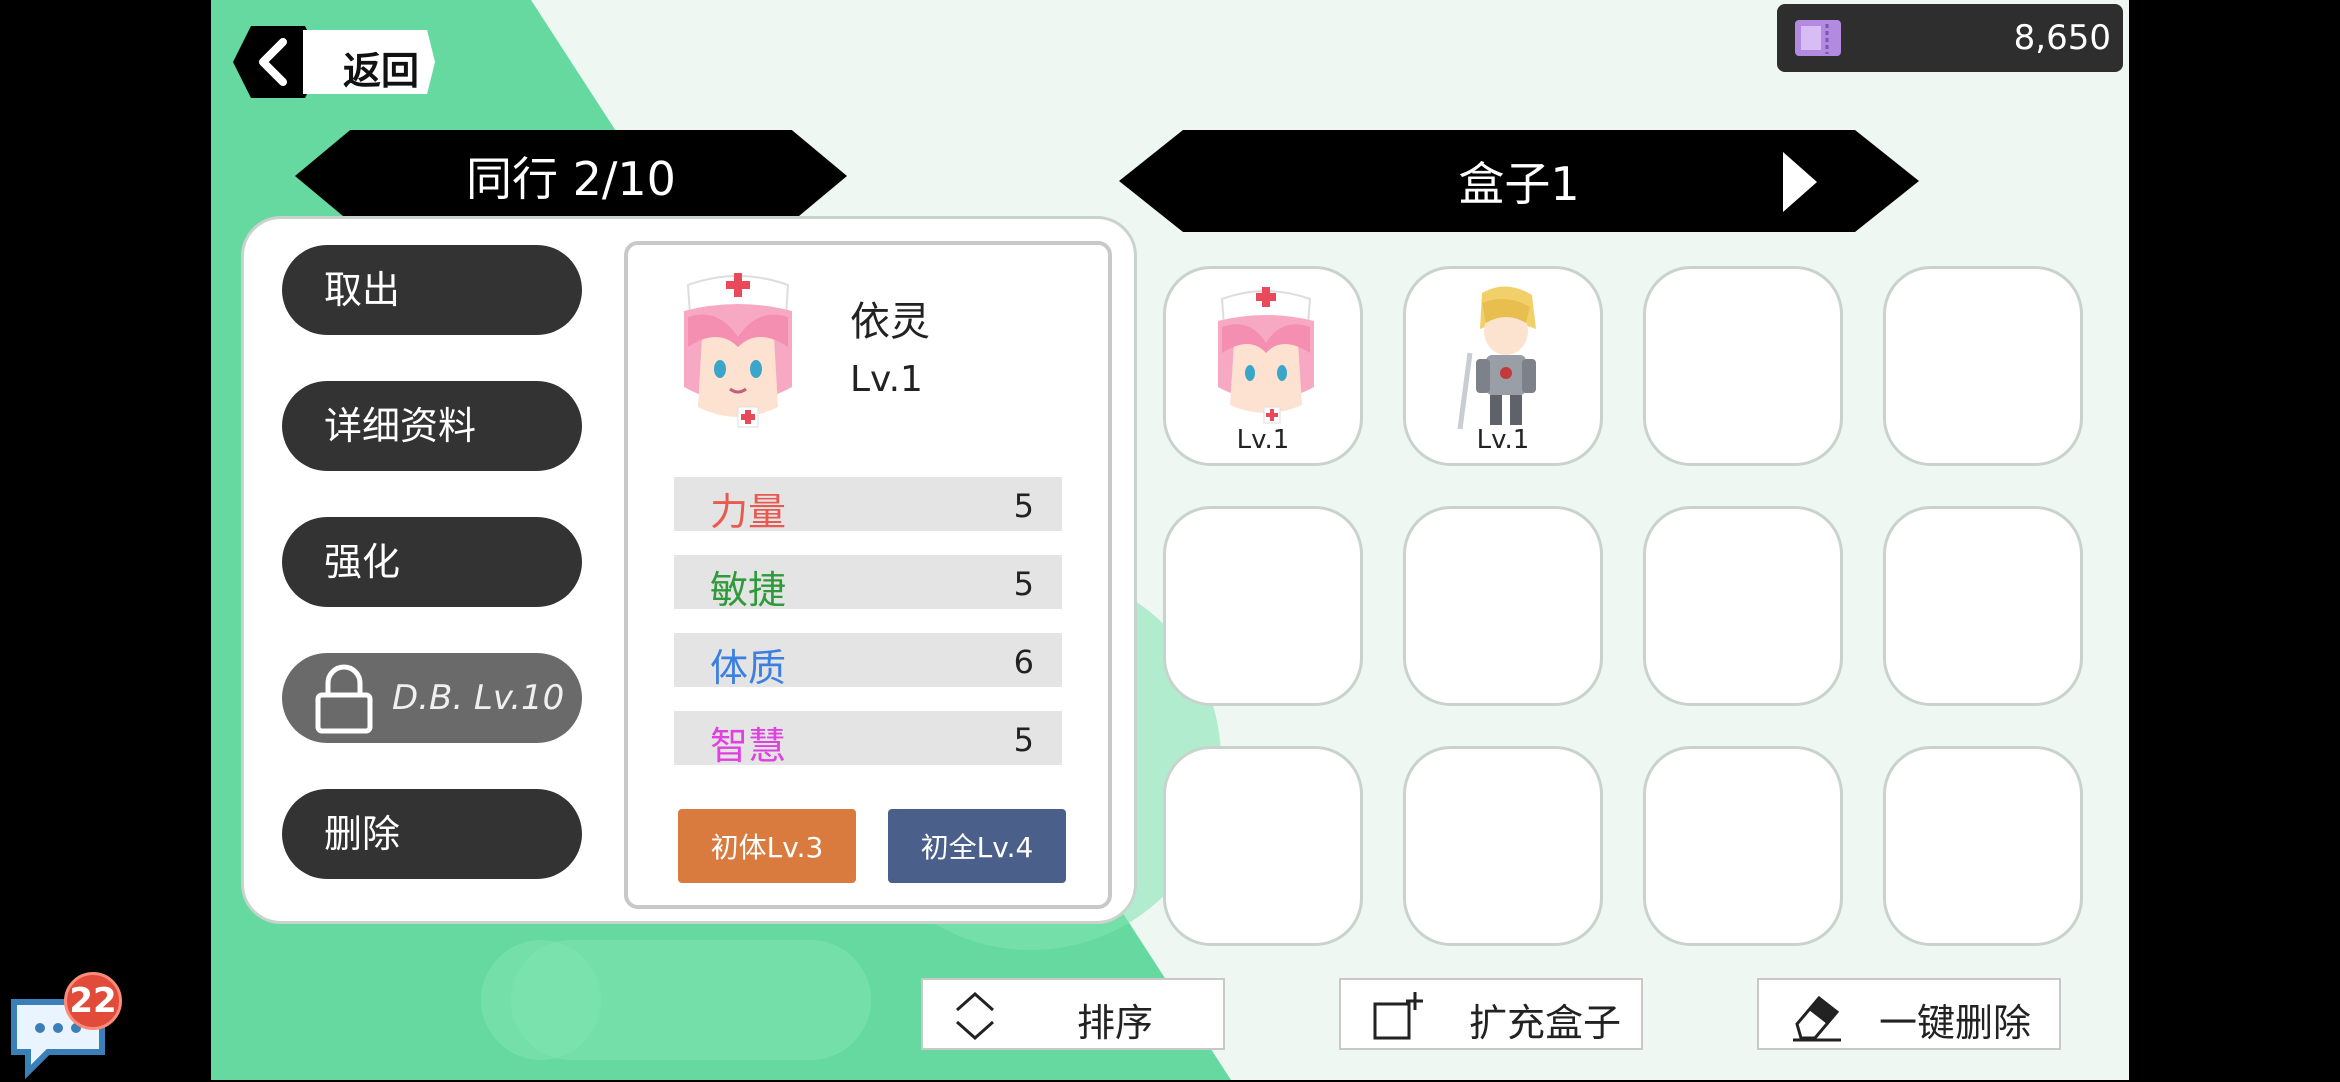 Image resolution: width=2340 pixels, height=1082 pixels. What do you see at coordinates (748, 512) in the screenshot?
I see `stat-name: 力量` at bounding box center [748, 512].